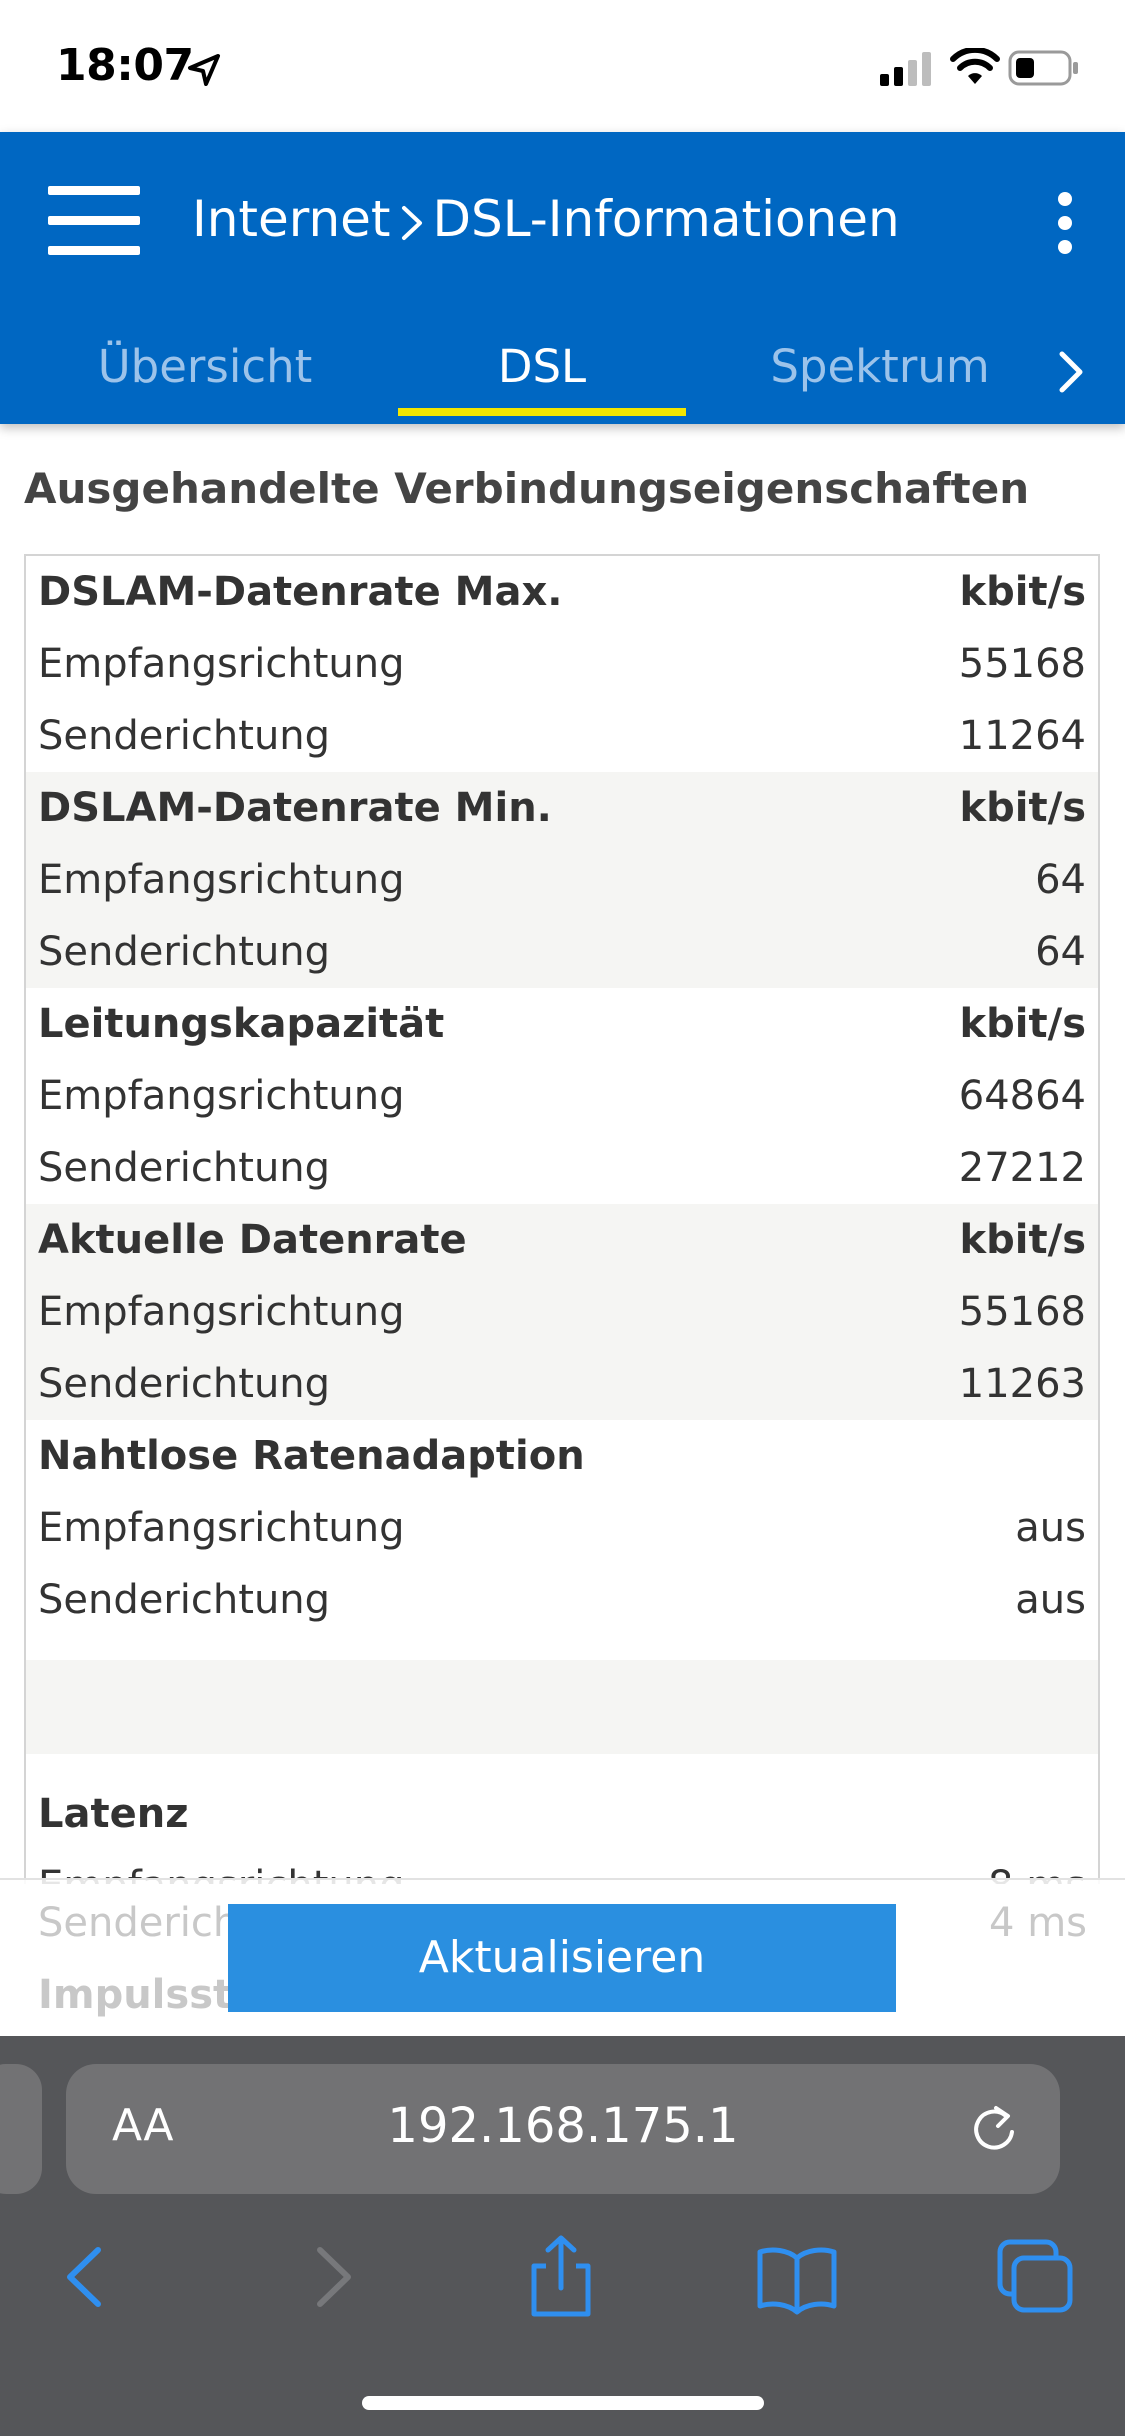 The image size is (1125, 2436). I want to click on wifi-icon, so click(975, 66).